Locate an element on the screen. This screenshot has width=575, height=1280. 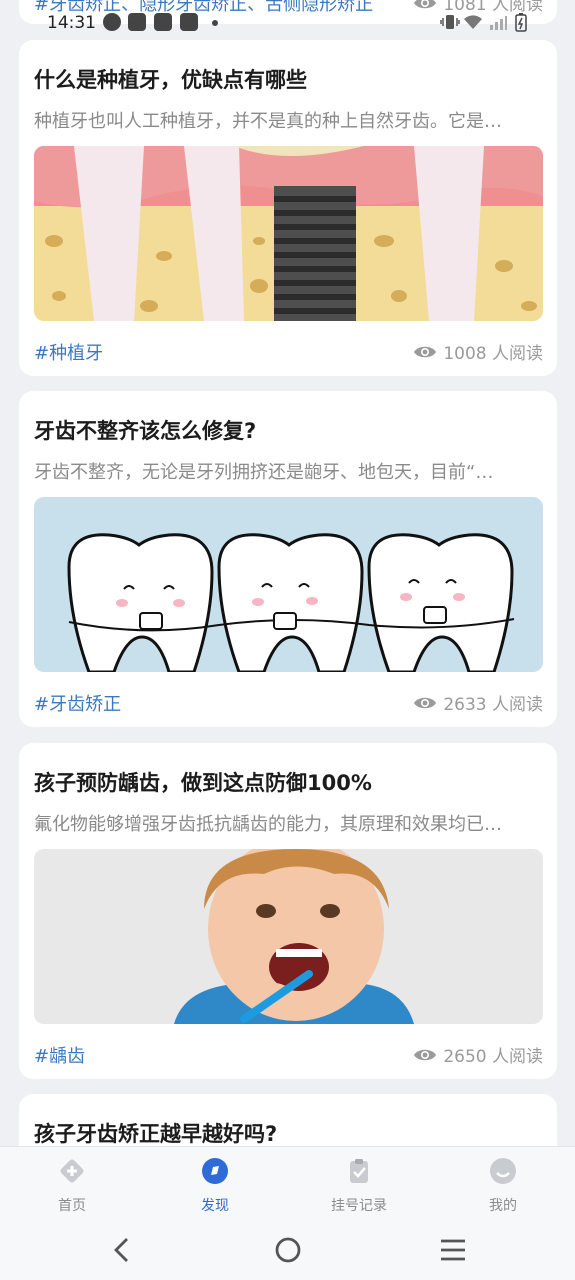
status-bar: 14:31 is located at coordinates (287, 23).